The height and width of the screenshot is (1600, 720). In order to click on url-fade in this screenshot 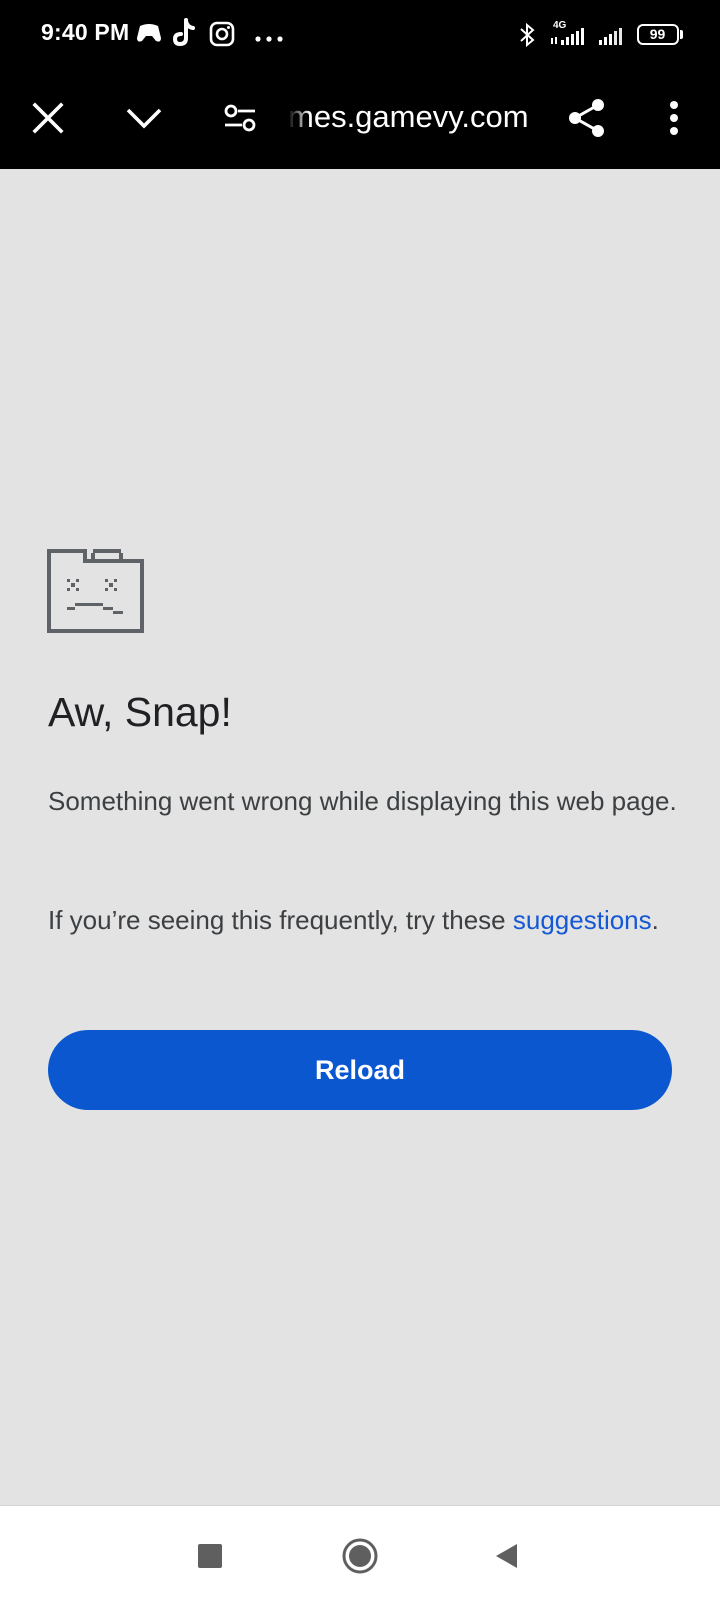, I will do `click(299, 117)`.